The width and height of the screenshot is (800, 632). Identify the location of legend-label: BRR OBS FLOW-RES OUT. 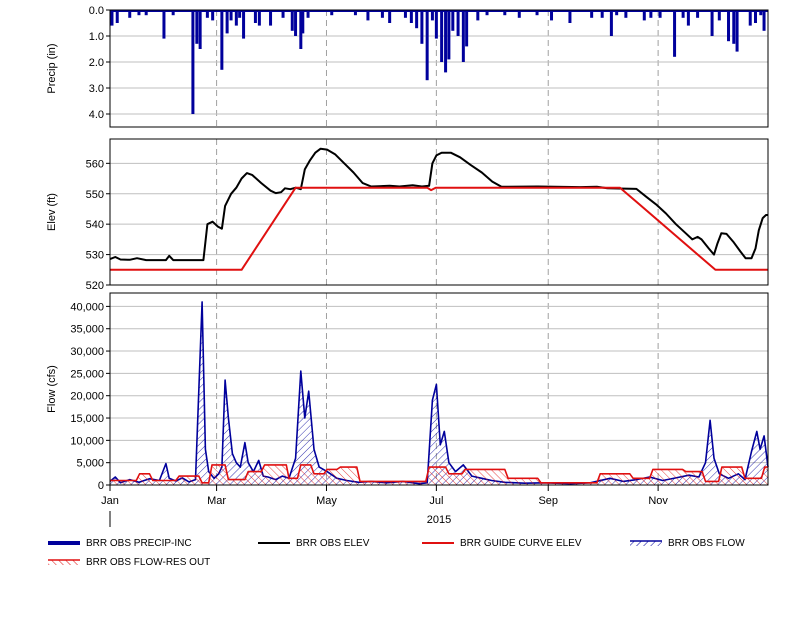
(148, 562).